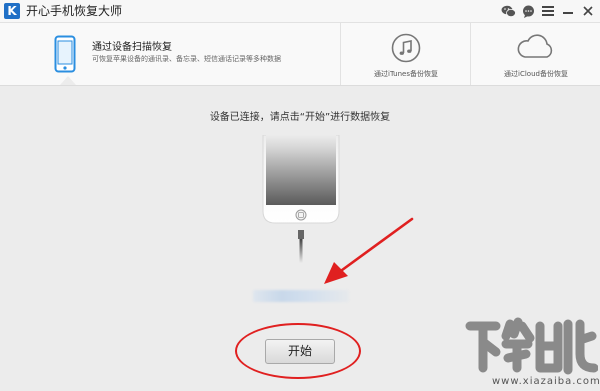 This screenshot has width=600, height=391. What do you see at coordinates (588, 11) in the screenshot?
I see `close-icon` at bounding box center [588, 11].